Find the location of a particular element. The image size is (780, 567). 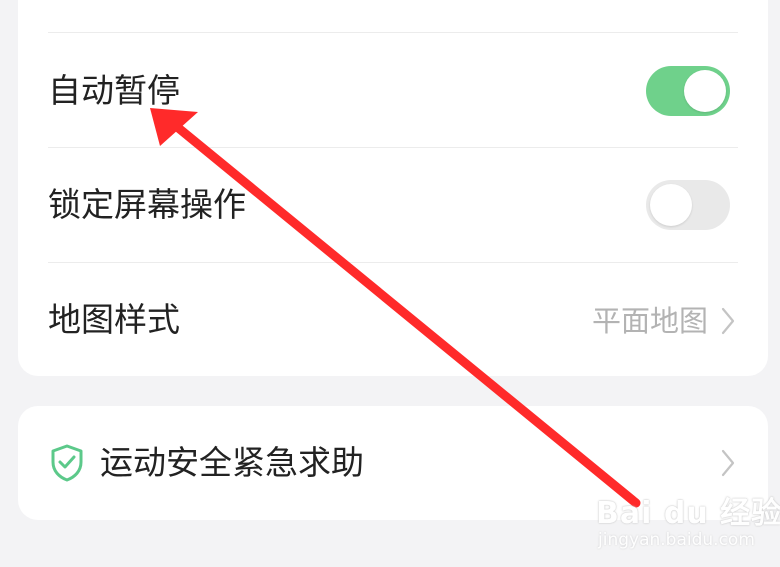

safety-label: 运动安全紧急求助 is located at coordinates (232, 462).